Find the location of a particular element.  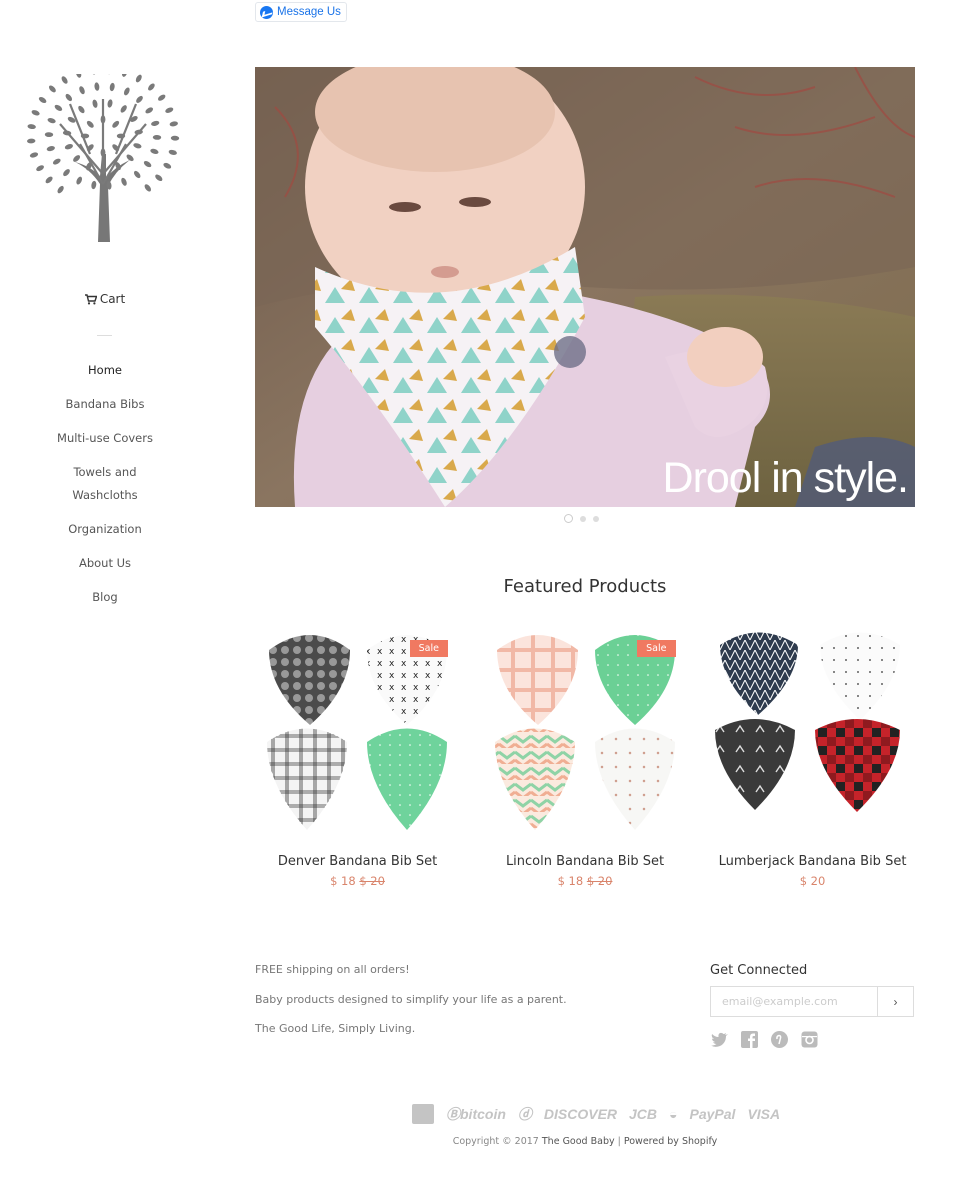

product-card: Lumberjack Bandana Bib Set $ 20 is located at coordinates (812, 754).